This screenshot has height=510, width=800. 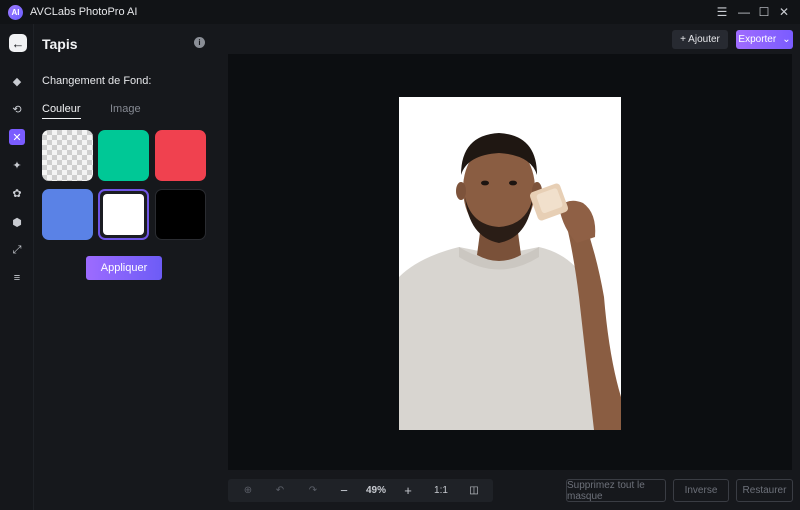 What do you see at coordinates (67, 214) in the screenshot?
I see `swatch-blue` at bounding box center [67, 214].